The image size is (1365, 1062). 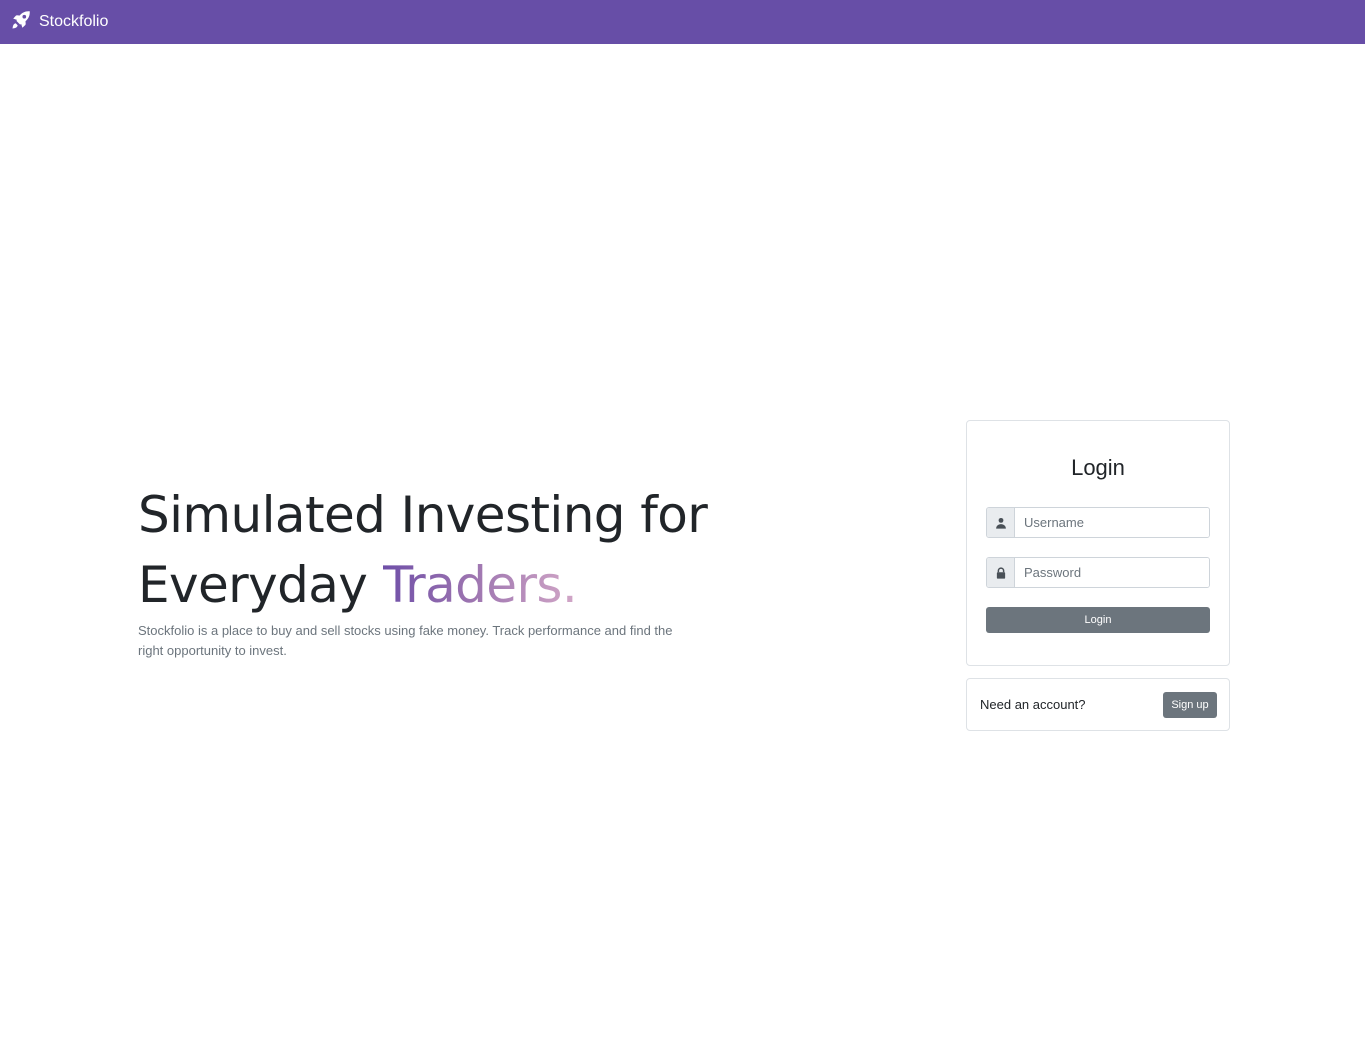 I want to click on login-card: Login Login, so click(x=1098, y=543).